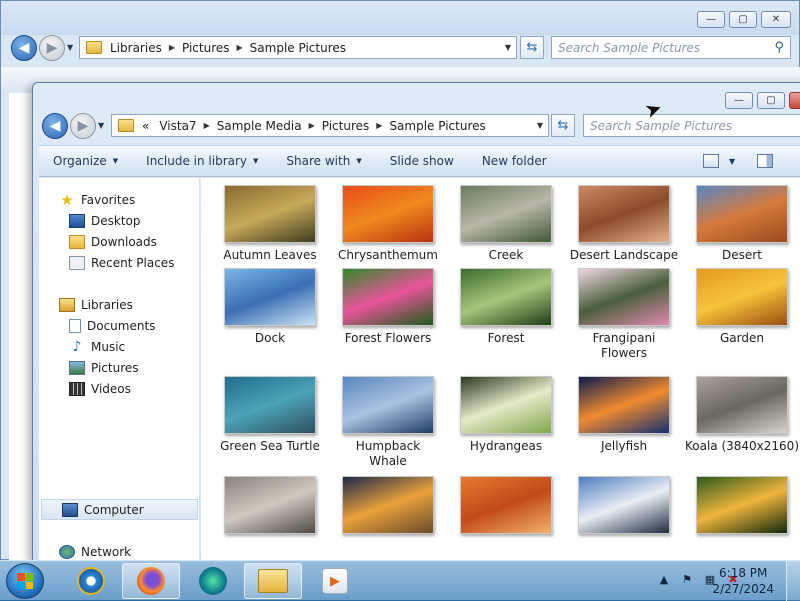  What do you see at coordinates (119, 509) in the screenshot?
I see `nav-computer: Computer` at bounding box center [119, 509].